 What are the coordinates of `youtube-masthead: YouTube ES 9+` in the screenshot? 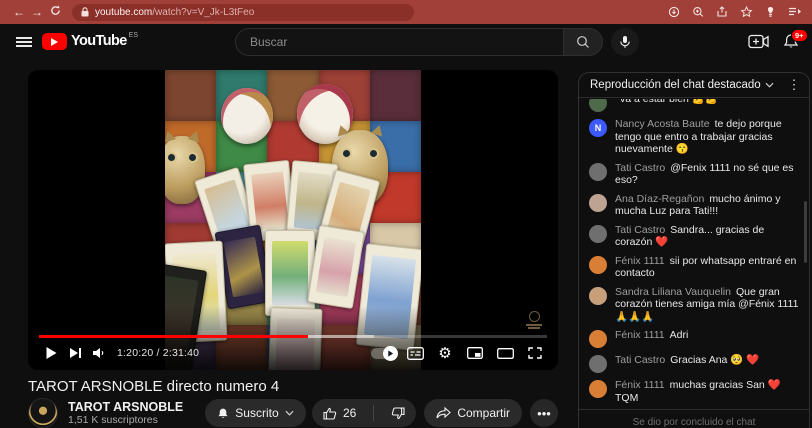 It's located at (406, 42).